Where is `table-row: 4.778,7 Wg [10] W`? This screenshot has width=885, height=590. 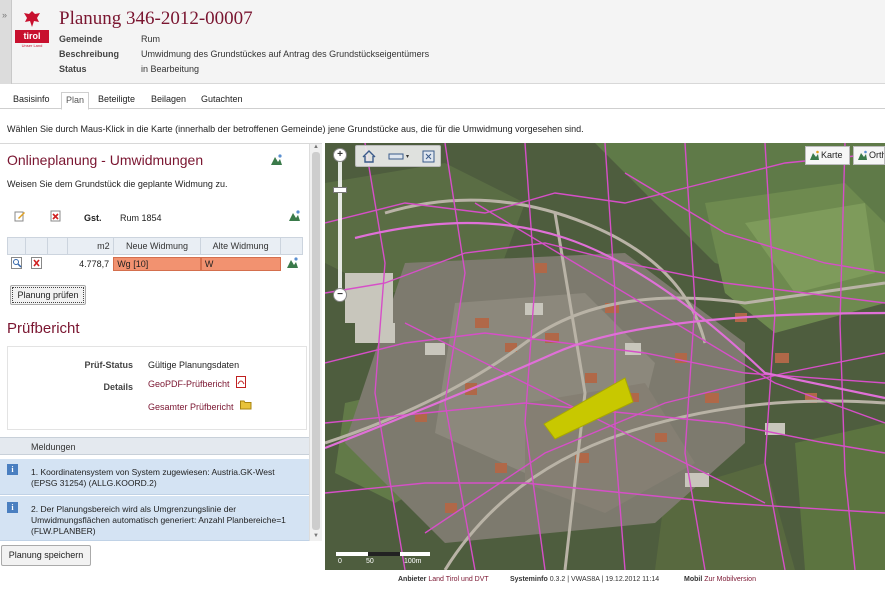
table-row: 4.778,7 Wg [10] W is located at coordinates (155, 264).